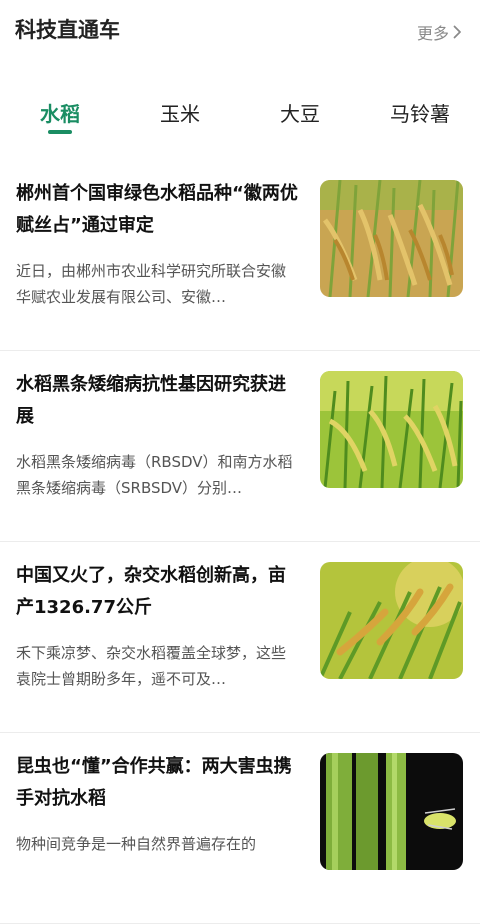 The height and width of the screenshot is (924, 480). Describe the element at coordinates (157, 209) in the screenshot. I see `article-headline: 郴州首个国审绿色水稻品种“徽两优赋丝占”通过审定` at that location.